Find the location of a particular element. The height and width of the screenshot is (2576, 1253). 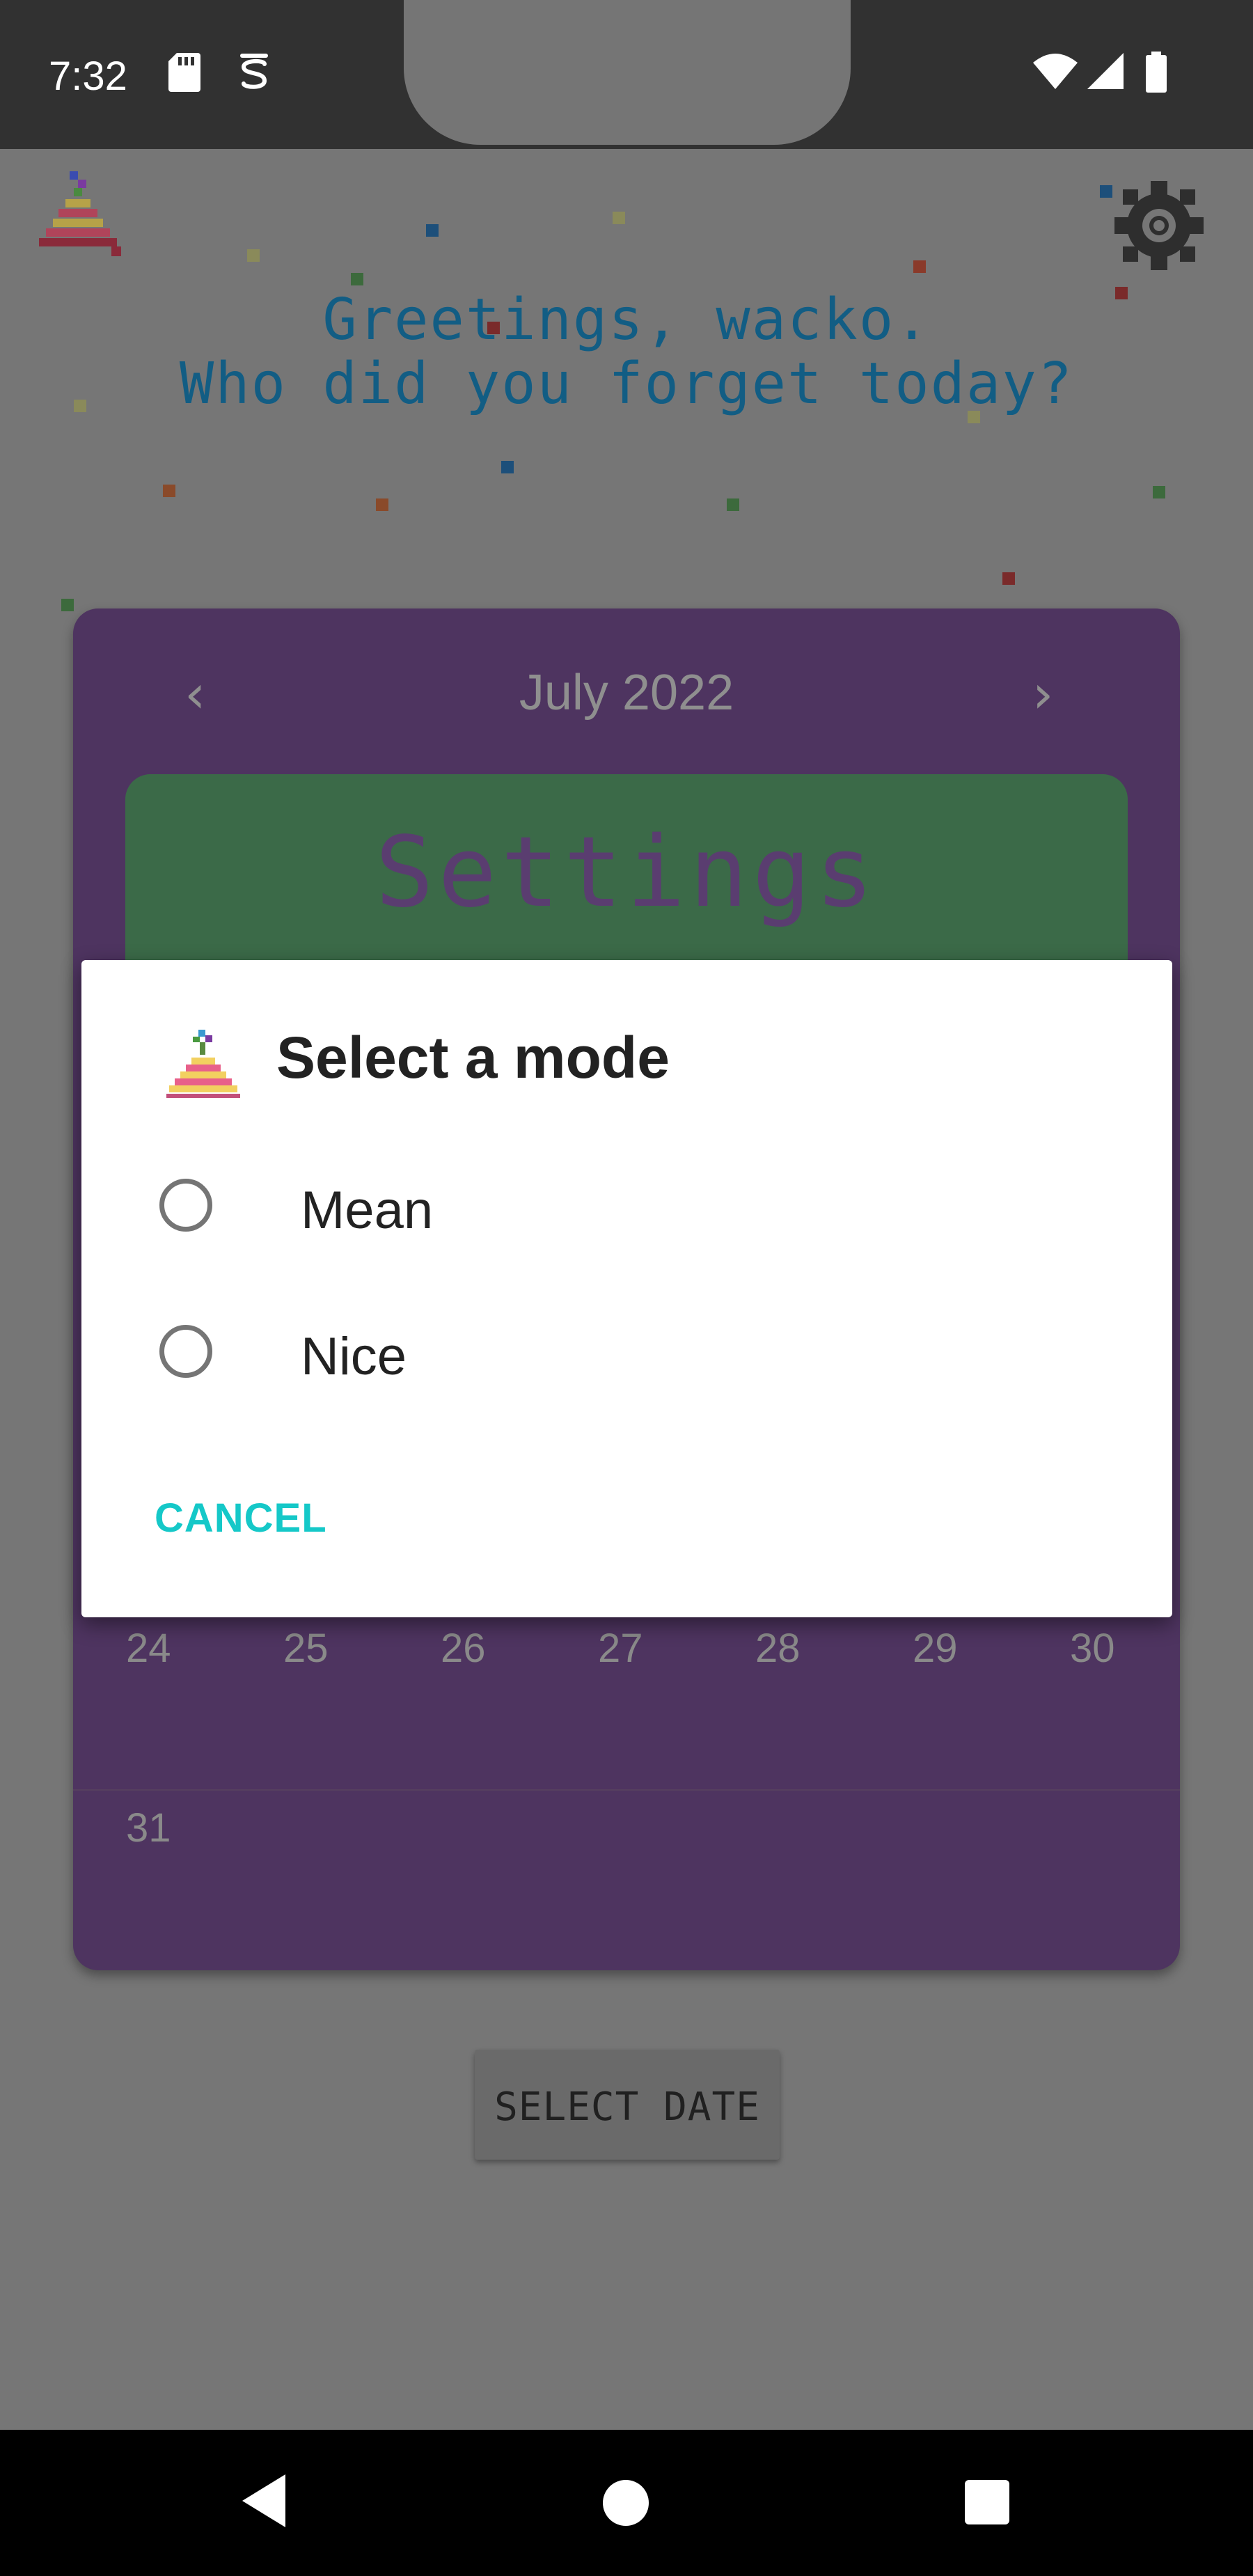

cancel-button: CANCEL is located at coordinates (241, 1518).